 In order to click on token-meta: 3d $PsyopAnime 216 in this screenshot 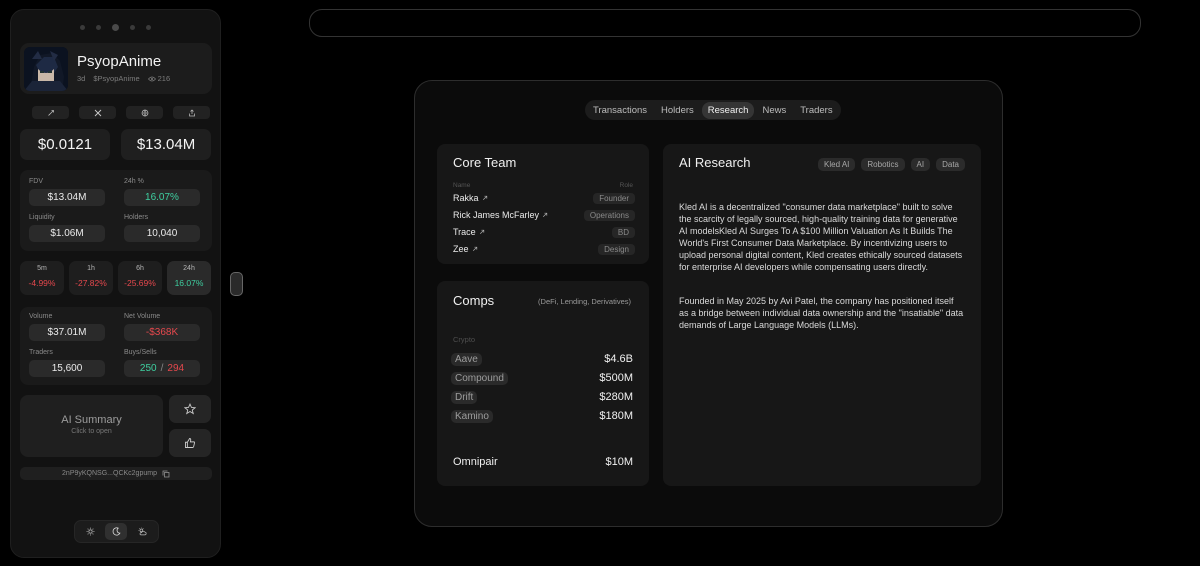, I will do `click(123, 78)`.